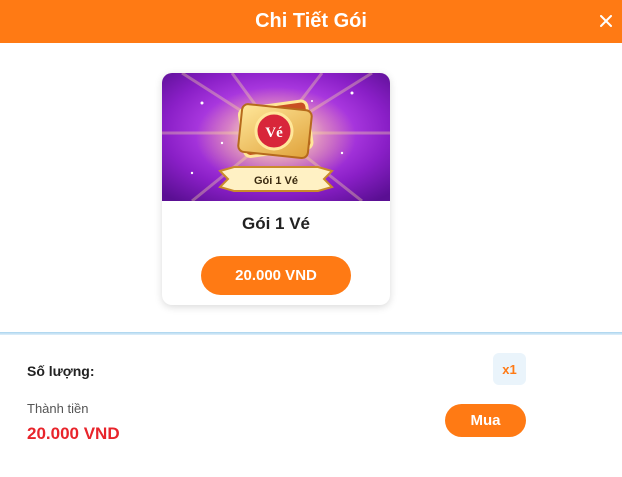  I want to click on modal-title: Chi Tiết Gói, so click(311, 21).